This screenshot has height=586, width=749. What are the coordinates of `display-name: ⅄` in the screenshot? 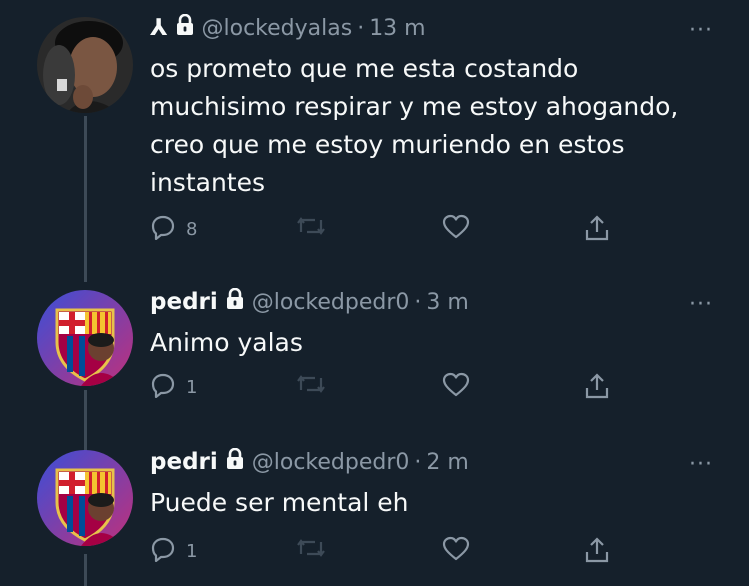 It's located at (159, 28).